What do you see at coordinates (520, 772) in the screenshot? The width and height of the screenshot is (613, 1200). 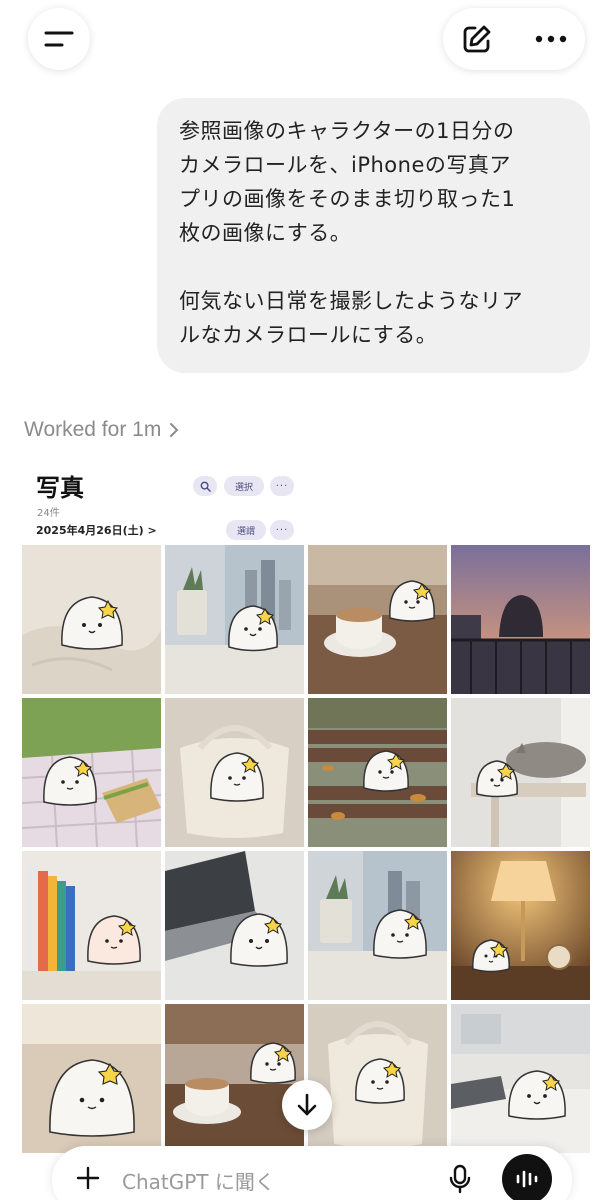 I see `photo-cat` at bounding box center [520, 772].